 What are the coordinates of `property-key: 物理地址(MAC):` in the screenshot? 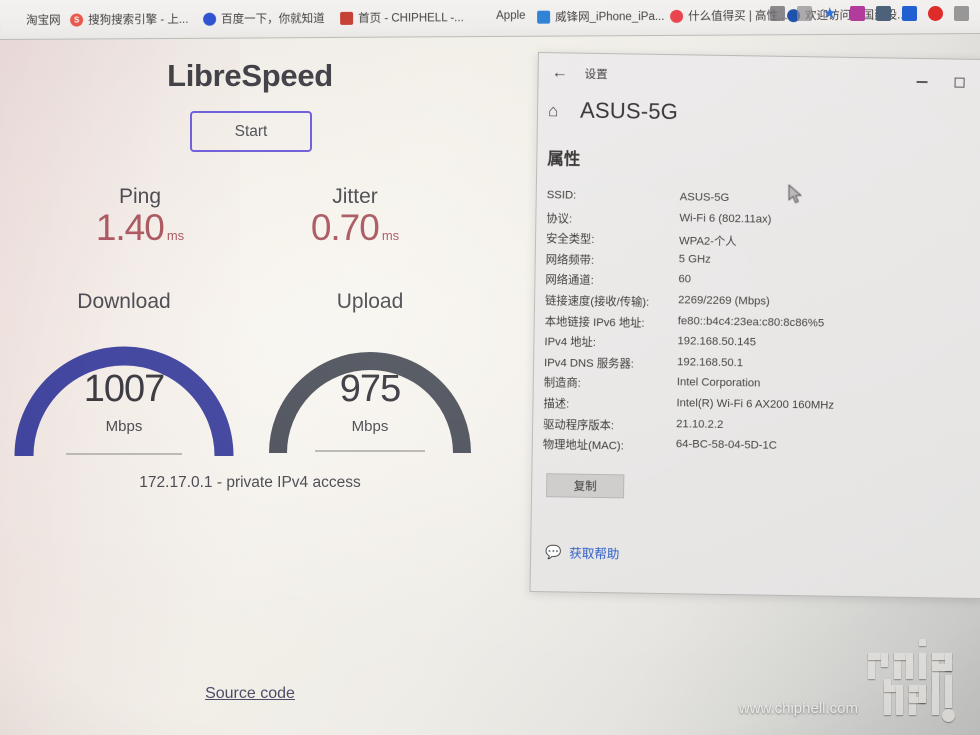 It's located at (583, 446).